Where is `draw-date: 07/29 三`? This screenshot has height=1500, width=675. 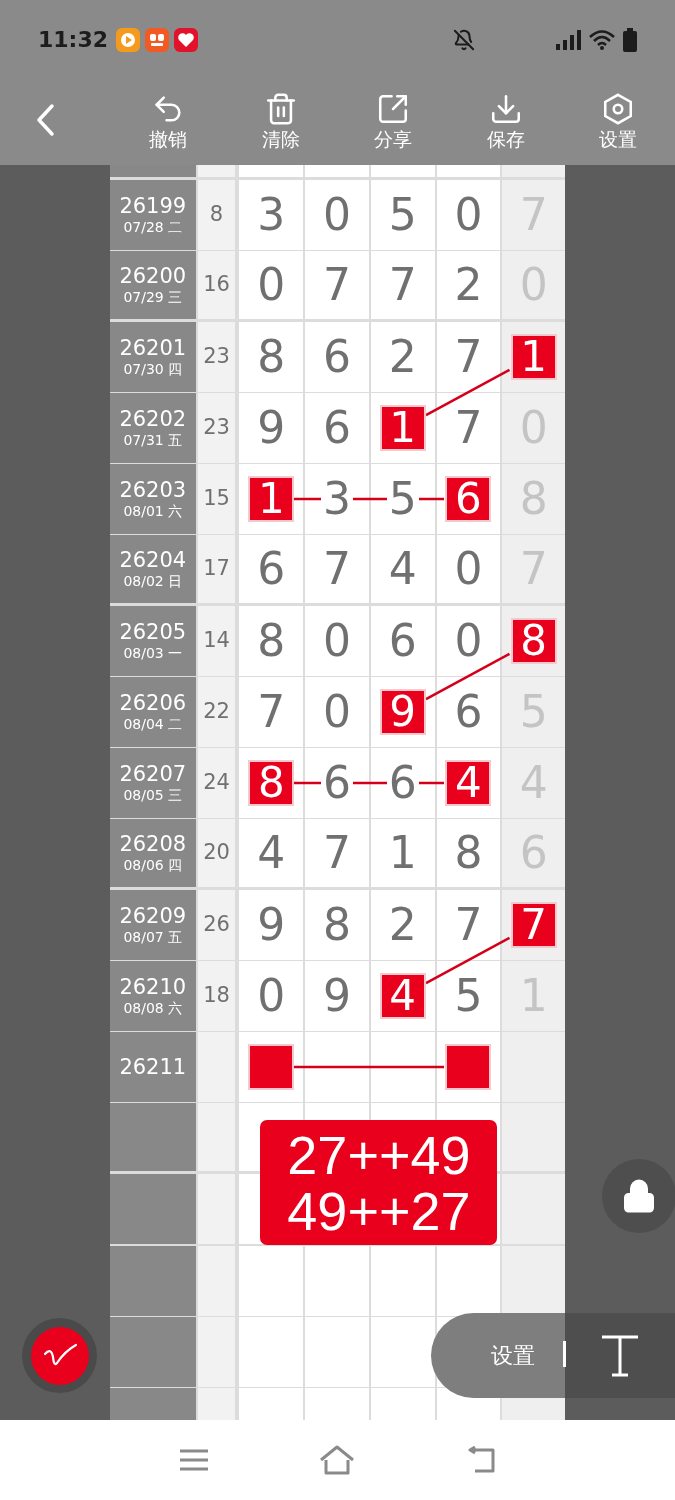
draw-date: 07/29 三 is located at coordinates (153, 298).